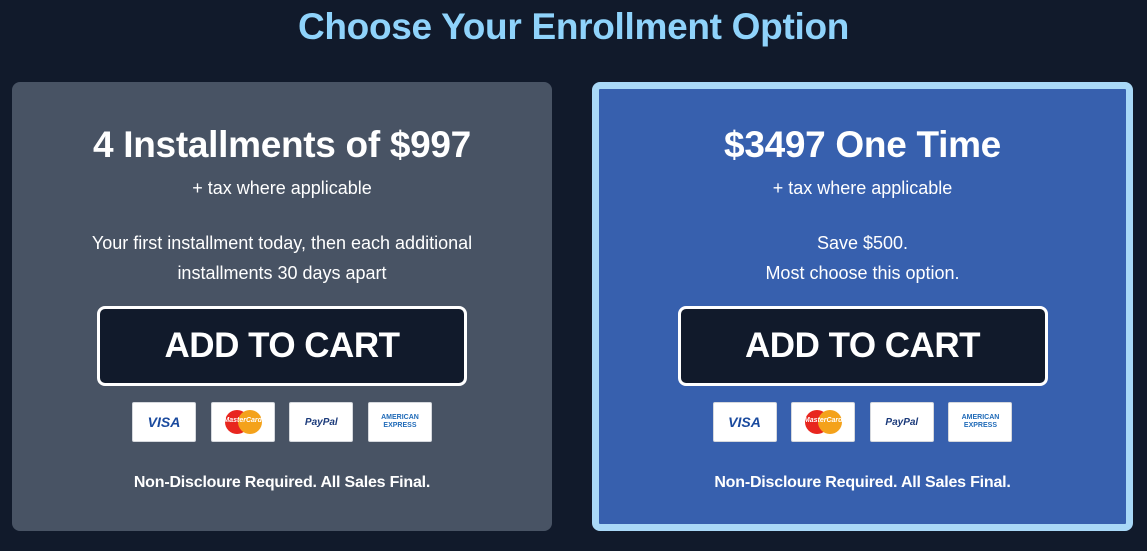  Describe the element at coordinates (282, 144) in the screenshot. I see `plan-title: 4 Installments of $997` at that location.